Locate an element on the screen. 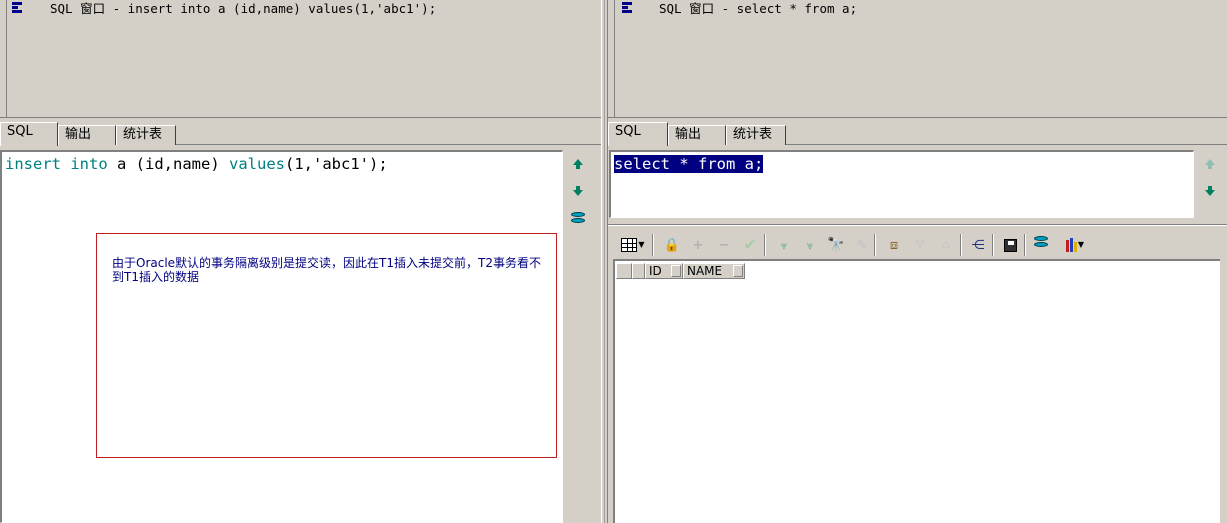  query-by-example-button: ⧈ is located at coordinates (894, 245).